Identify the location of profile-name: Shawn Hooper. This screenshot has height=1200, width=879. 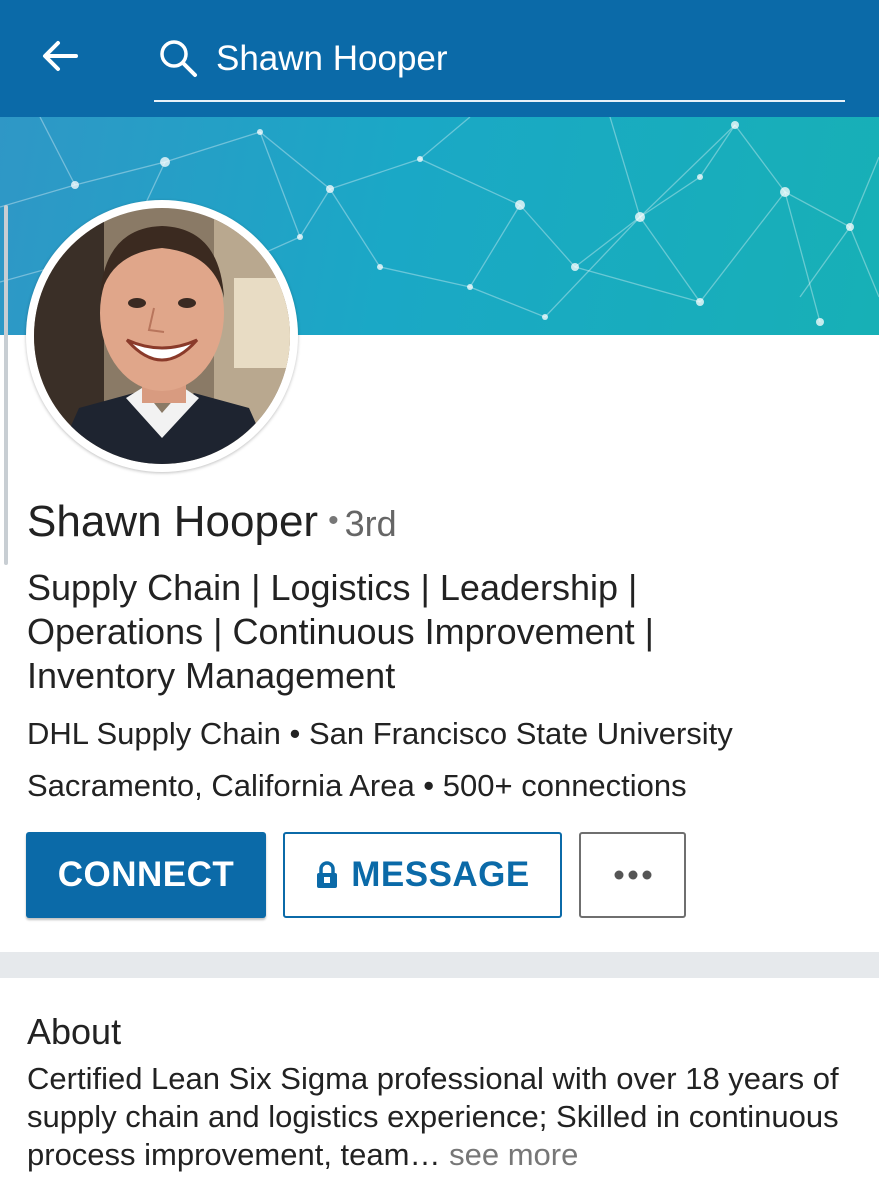
(173, 521).